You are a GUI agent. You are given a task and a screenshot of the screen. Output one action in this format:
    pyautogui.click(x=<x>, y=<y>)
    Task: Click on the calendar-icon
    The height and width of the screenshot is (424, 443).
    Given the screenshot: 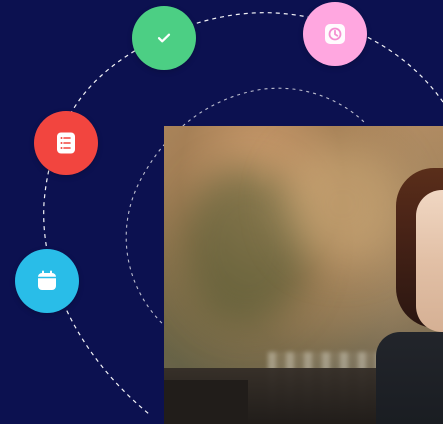 What is the action you would take?
    pyautogui.click(x=47, y=281)
    